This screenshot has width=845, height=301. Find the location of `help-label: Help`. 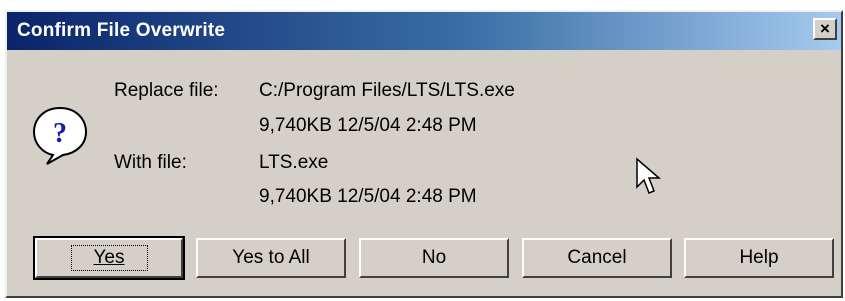

help-label: Help is located at coordinates (759, 257).